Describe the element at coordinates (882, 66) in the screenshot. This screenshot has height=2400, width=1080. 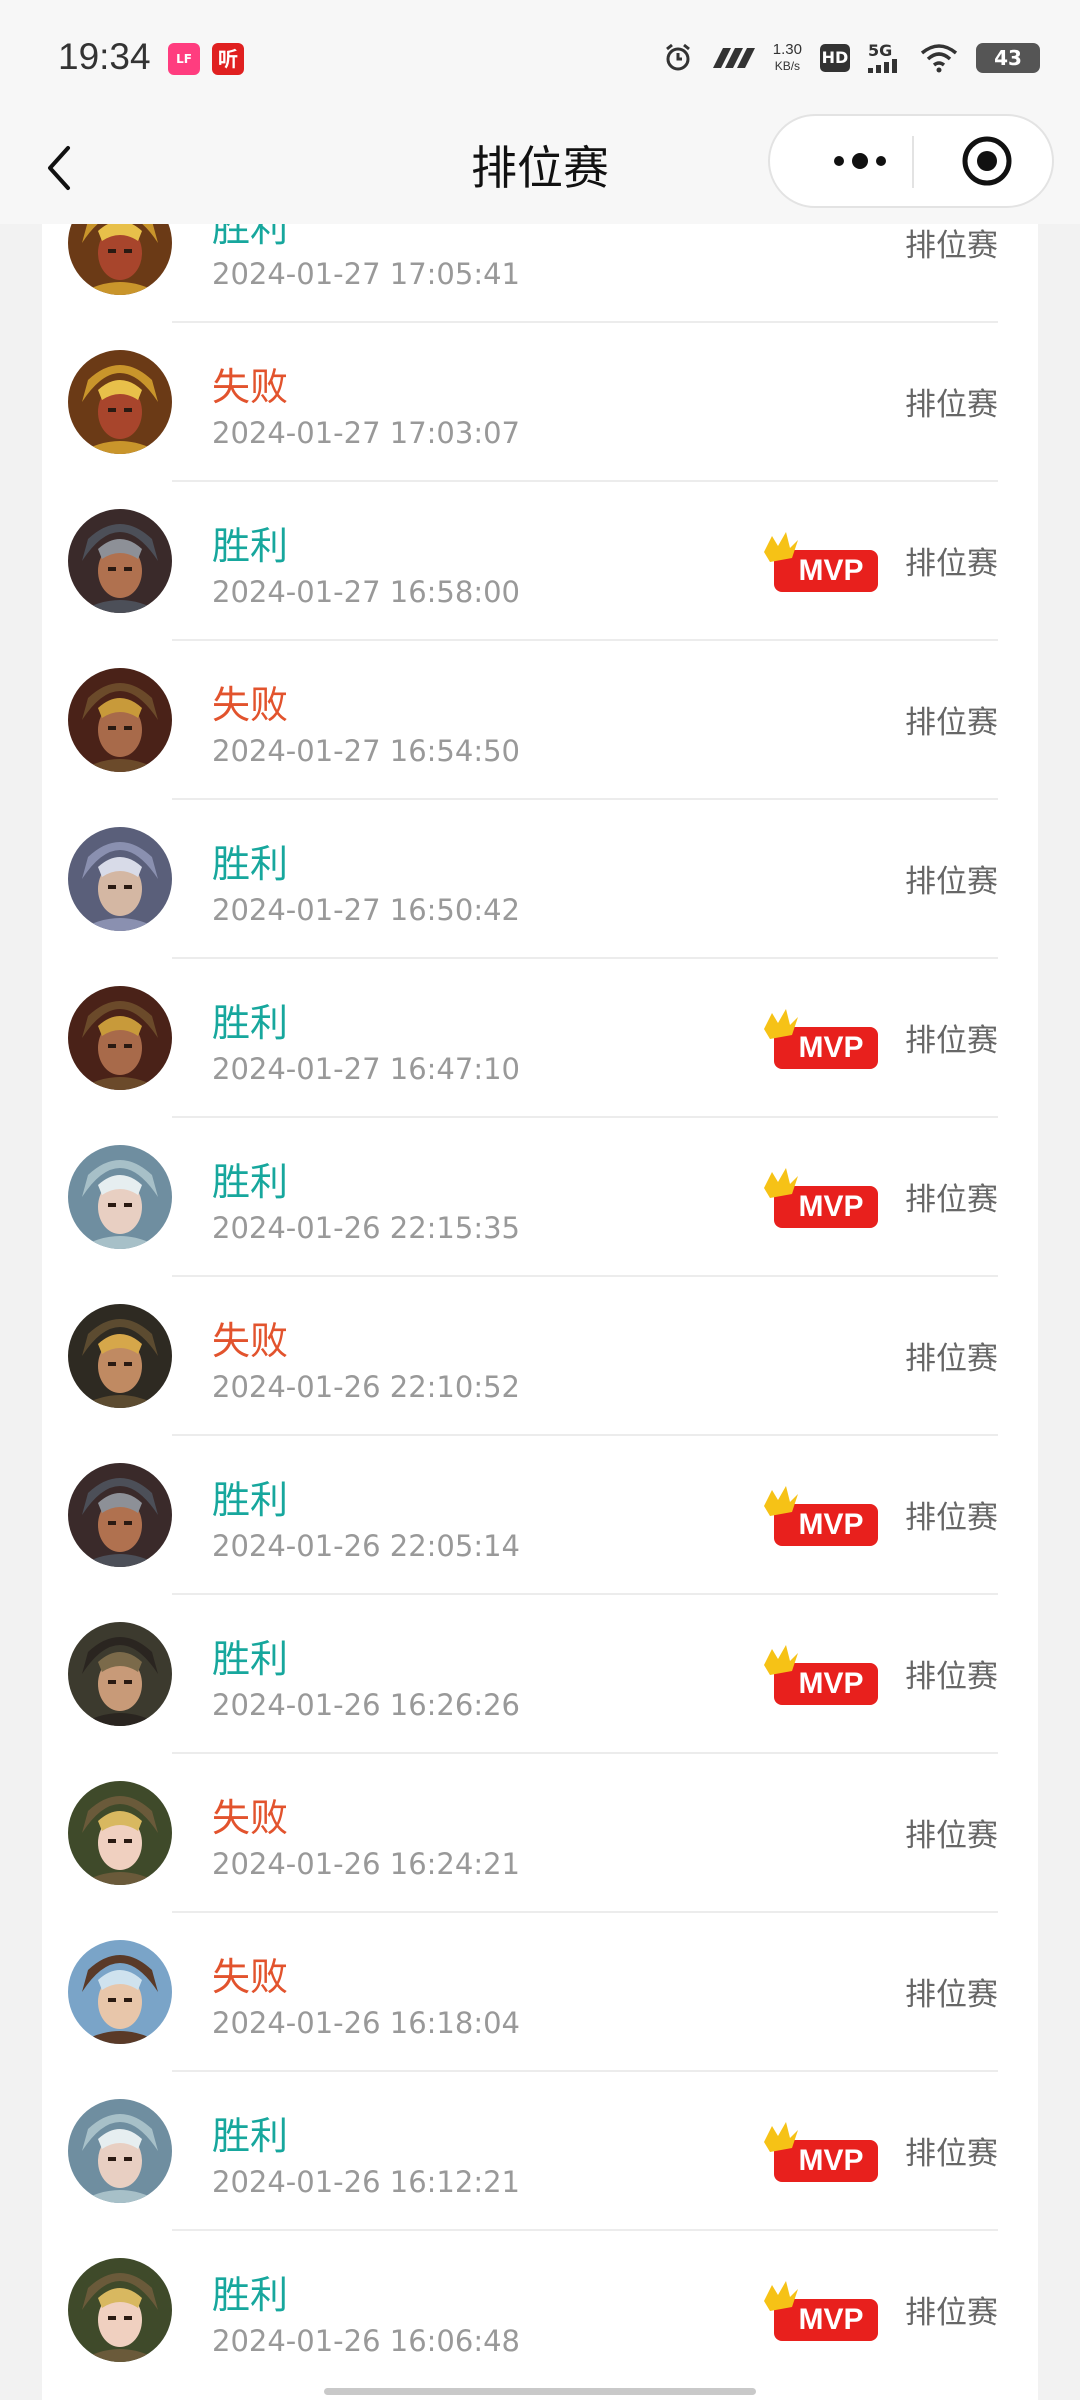
I see `cellular-bars-icon` at that location.